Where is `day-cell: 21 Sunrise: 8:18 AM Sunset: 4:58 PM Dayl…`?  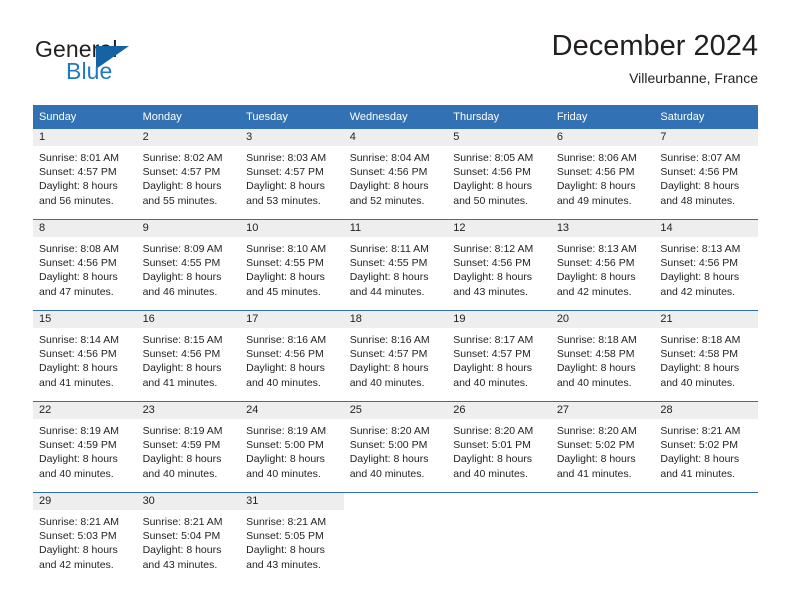
day-cell: 21 Sunrise: 8:18 AM Sunset: 4:58 PM Dayl… is located at coordinates (706, 356).